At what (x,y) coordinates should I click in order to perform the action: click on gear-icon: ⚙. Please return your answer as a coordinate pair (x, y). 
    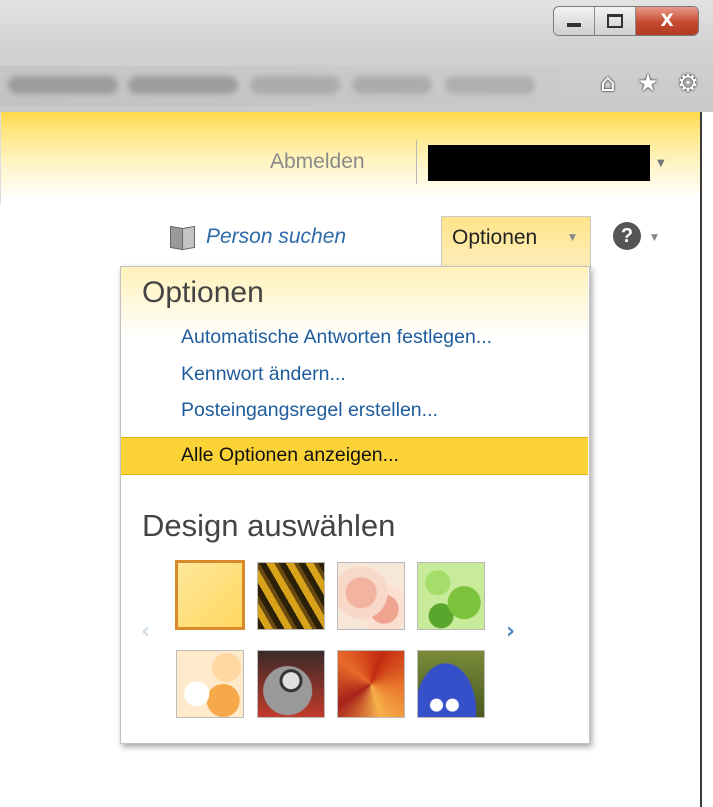
    Looking at the image, I should click on (688, 83).